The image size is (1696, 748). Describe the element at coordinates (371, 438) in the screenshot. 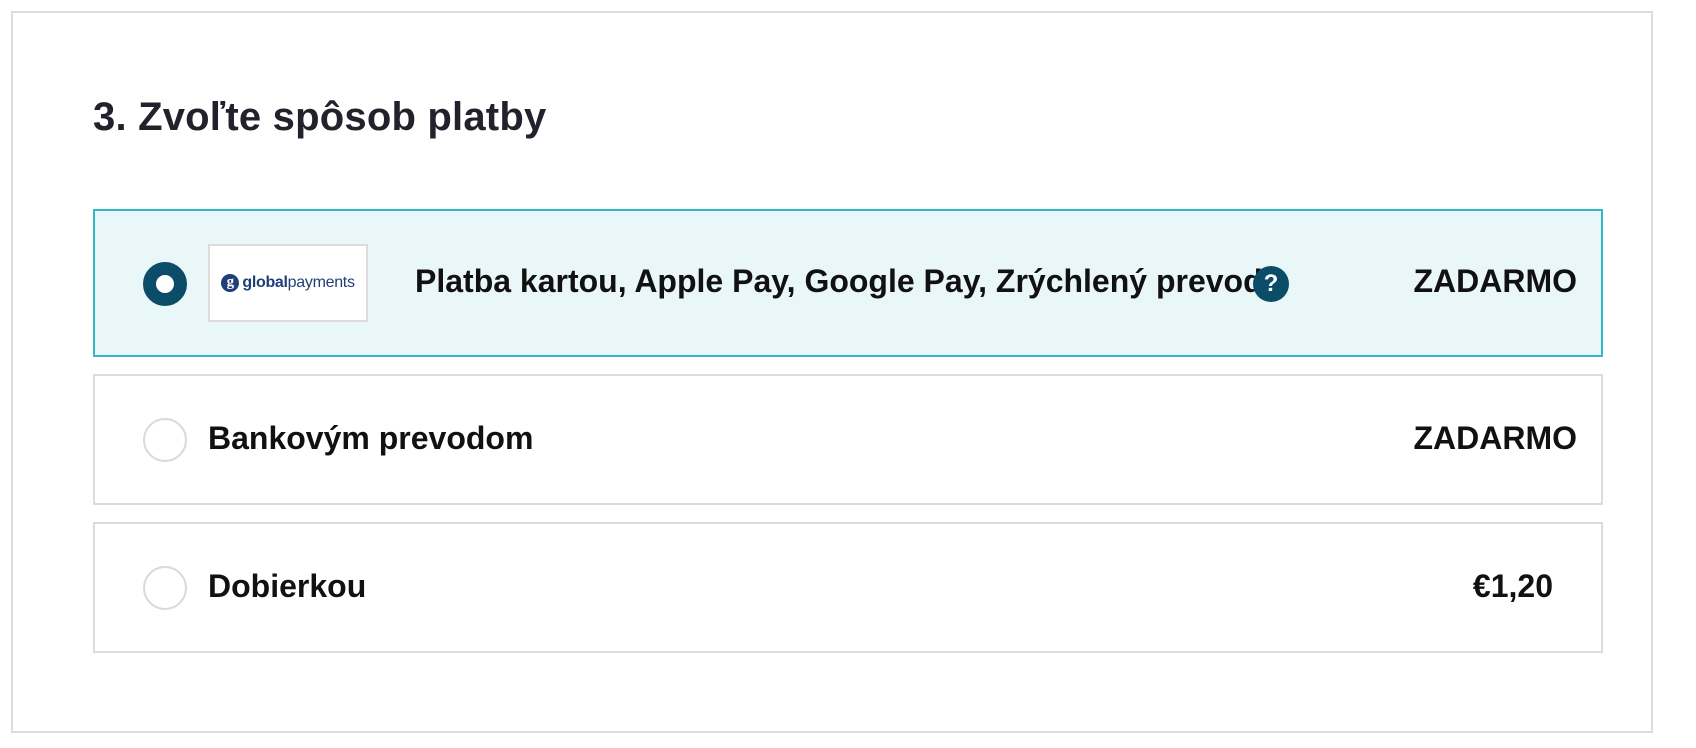

I see `payment-option-label: Bankovým prevodom` at that location.